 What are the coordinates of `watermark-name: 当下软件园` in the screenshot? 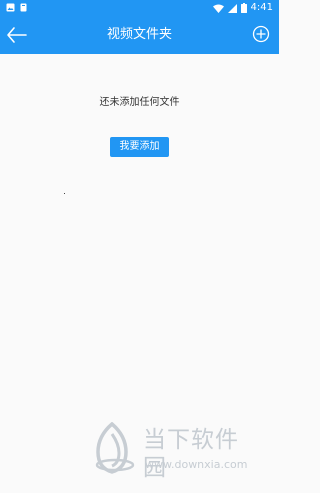 It's located at (191, 454).